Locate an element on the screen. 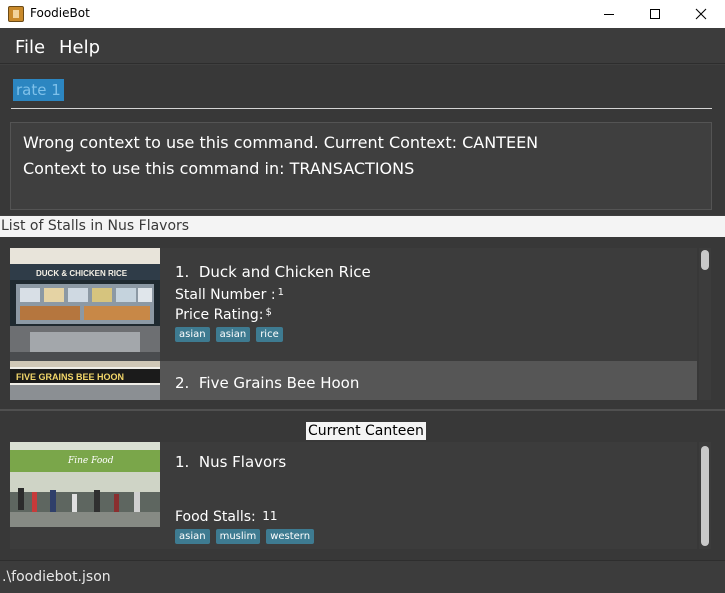 The height and width of the screenshot is (593, 725). stall-image: DUCK & CHICKEN RICE is located at coordinates (85, 304).